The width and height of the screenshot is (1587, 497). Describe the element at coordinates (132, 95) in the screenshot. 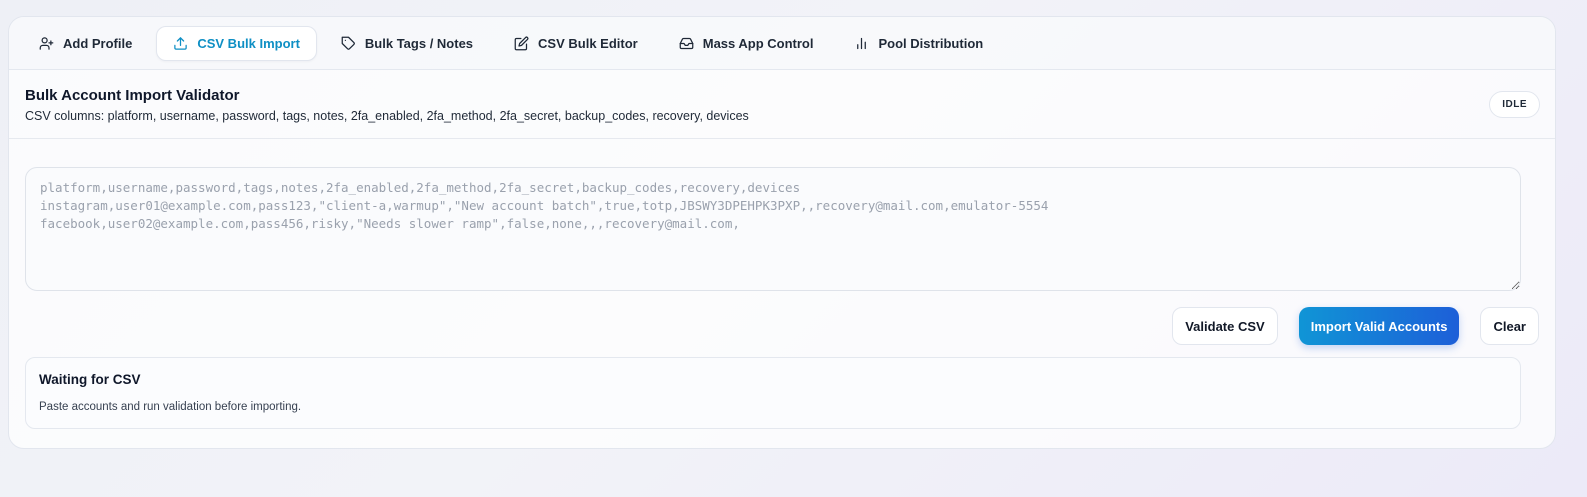

I see `page-title: Bulk Account Import Validator` at that location.